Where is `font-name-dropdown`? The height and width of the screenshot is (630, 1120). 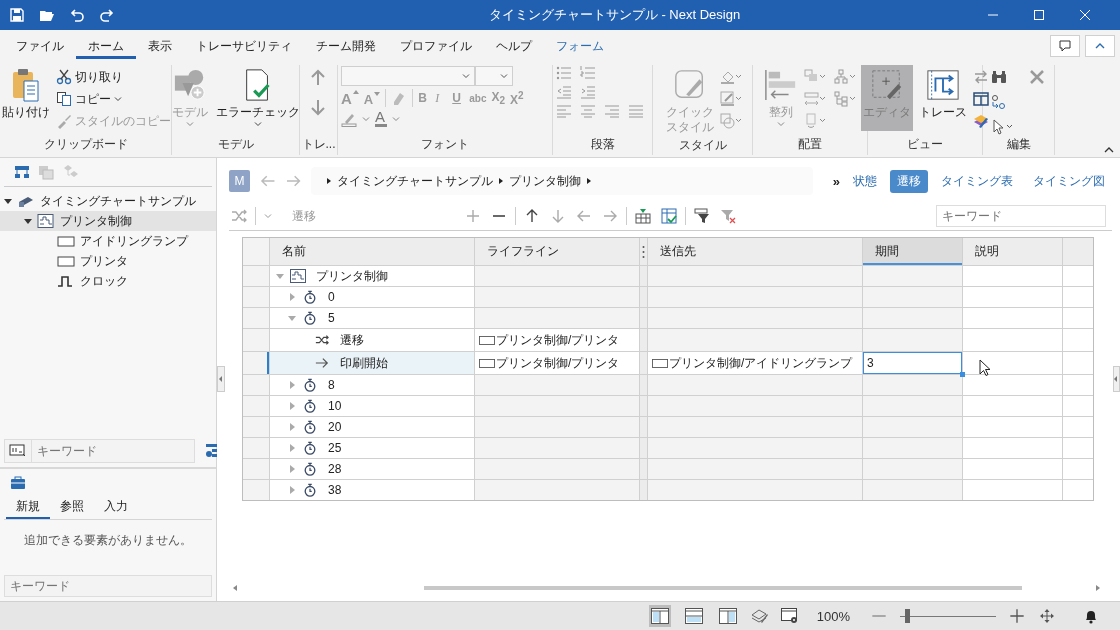
font-name-dropdown is located at coordinates (408, 76).